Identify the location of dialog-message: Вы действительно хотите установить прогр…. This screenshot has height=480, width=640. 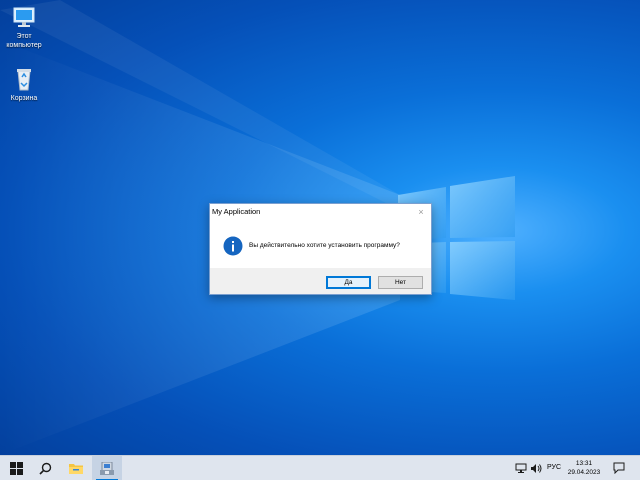
(324, 245).